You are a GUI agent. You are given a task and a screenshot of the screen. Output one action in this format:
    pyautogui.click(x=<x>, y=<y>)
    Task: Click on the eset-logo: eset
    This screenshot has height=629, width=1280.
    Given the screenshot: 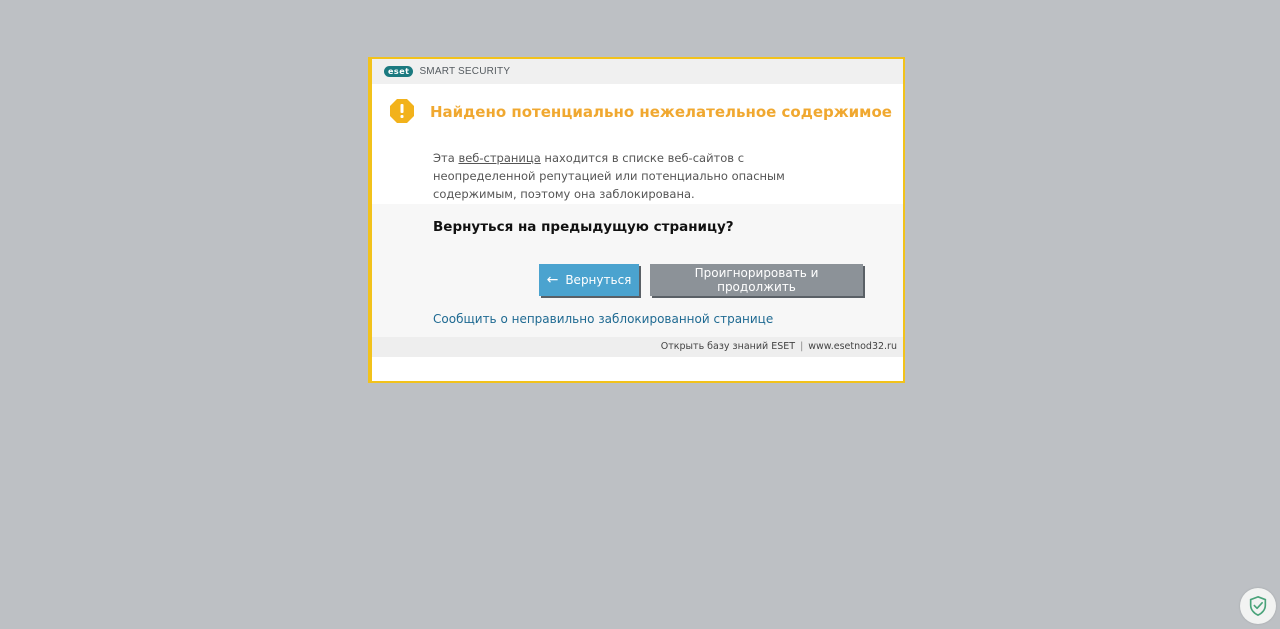 What is the action you would take?
    pyautogui.click(x=399, y=71)
    